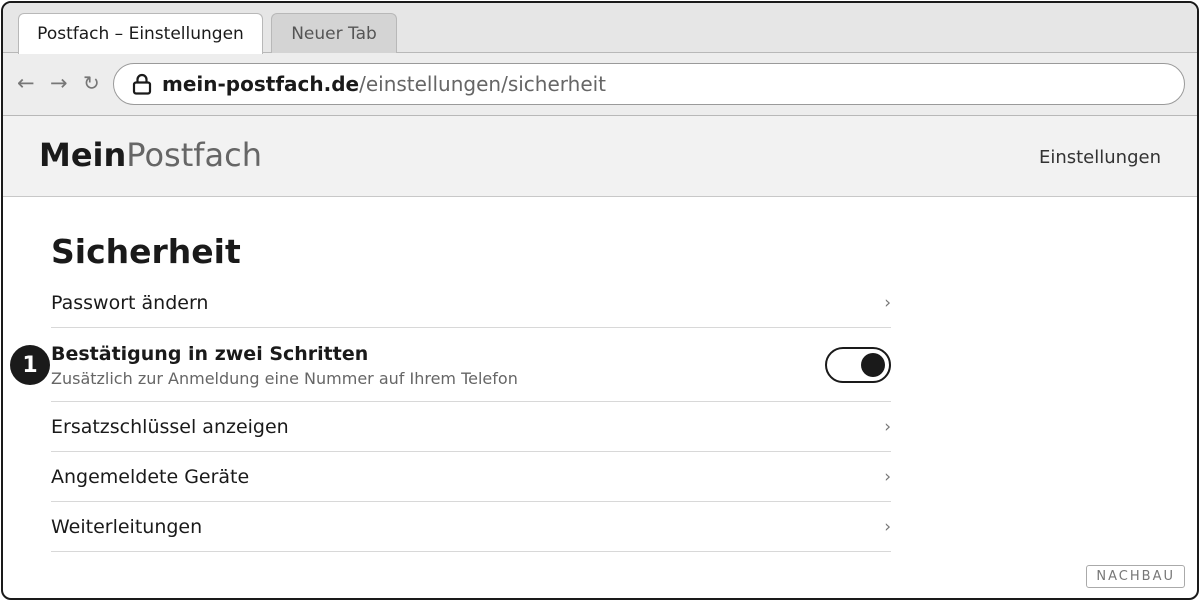 The height and width of the screenshot is (601, 1200). What do you see at coordinates (600, 28) in the screenshot?
I see `tab-strip: Postfach – Einstellungen Neuer Tab` at bounding box center [600, 28].